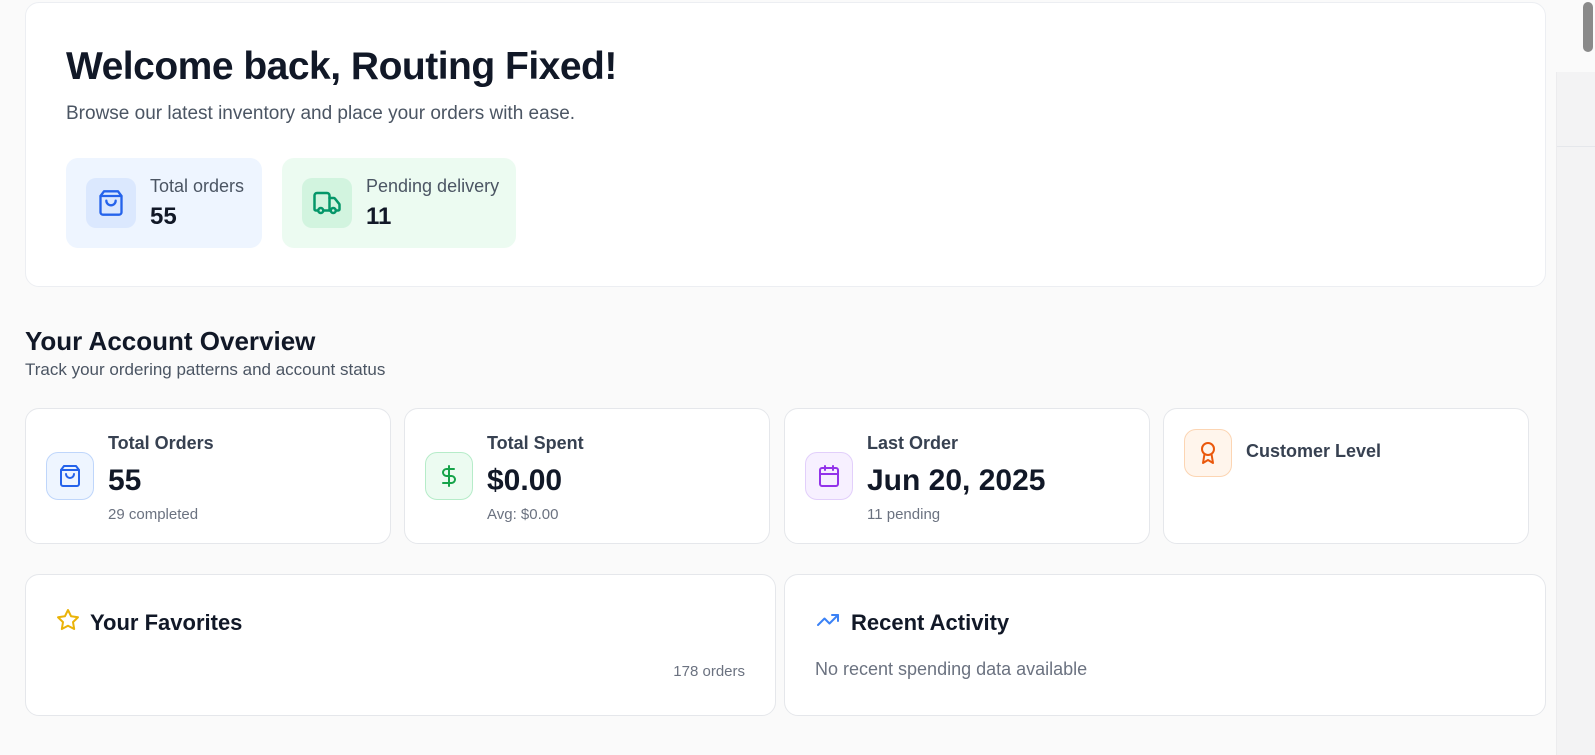  Describe the element at coordinates (327, 203) in the screenshot. I see `truck-icon` at that location.